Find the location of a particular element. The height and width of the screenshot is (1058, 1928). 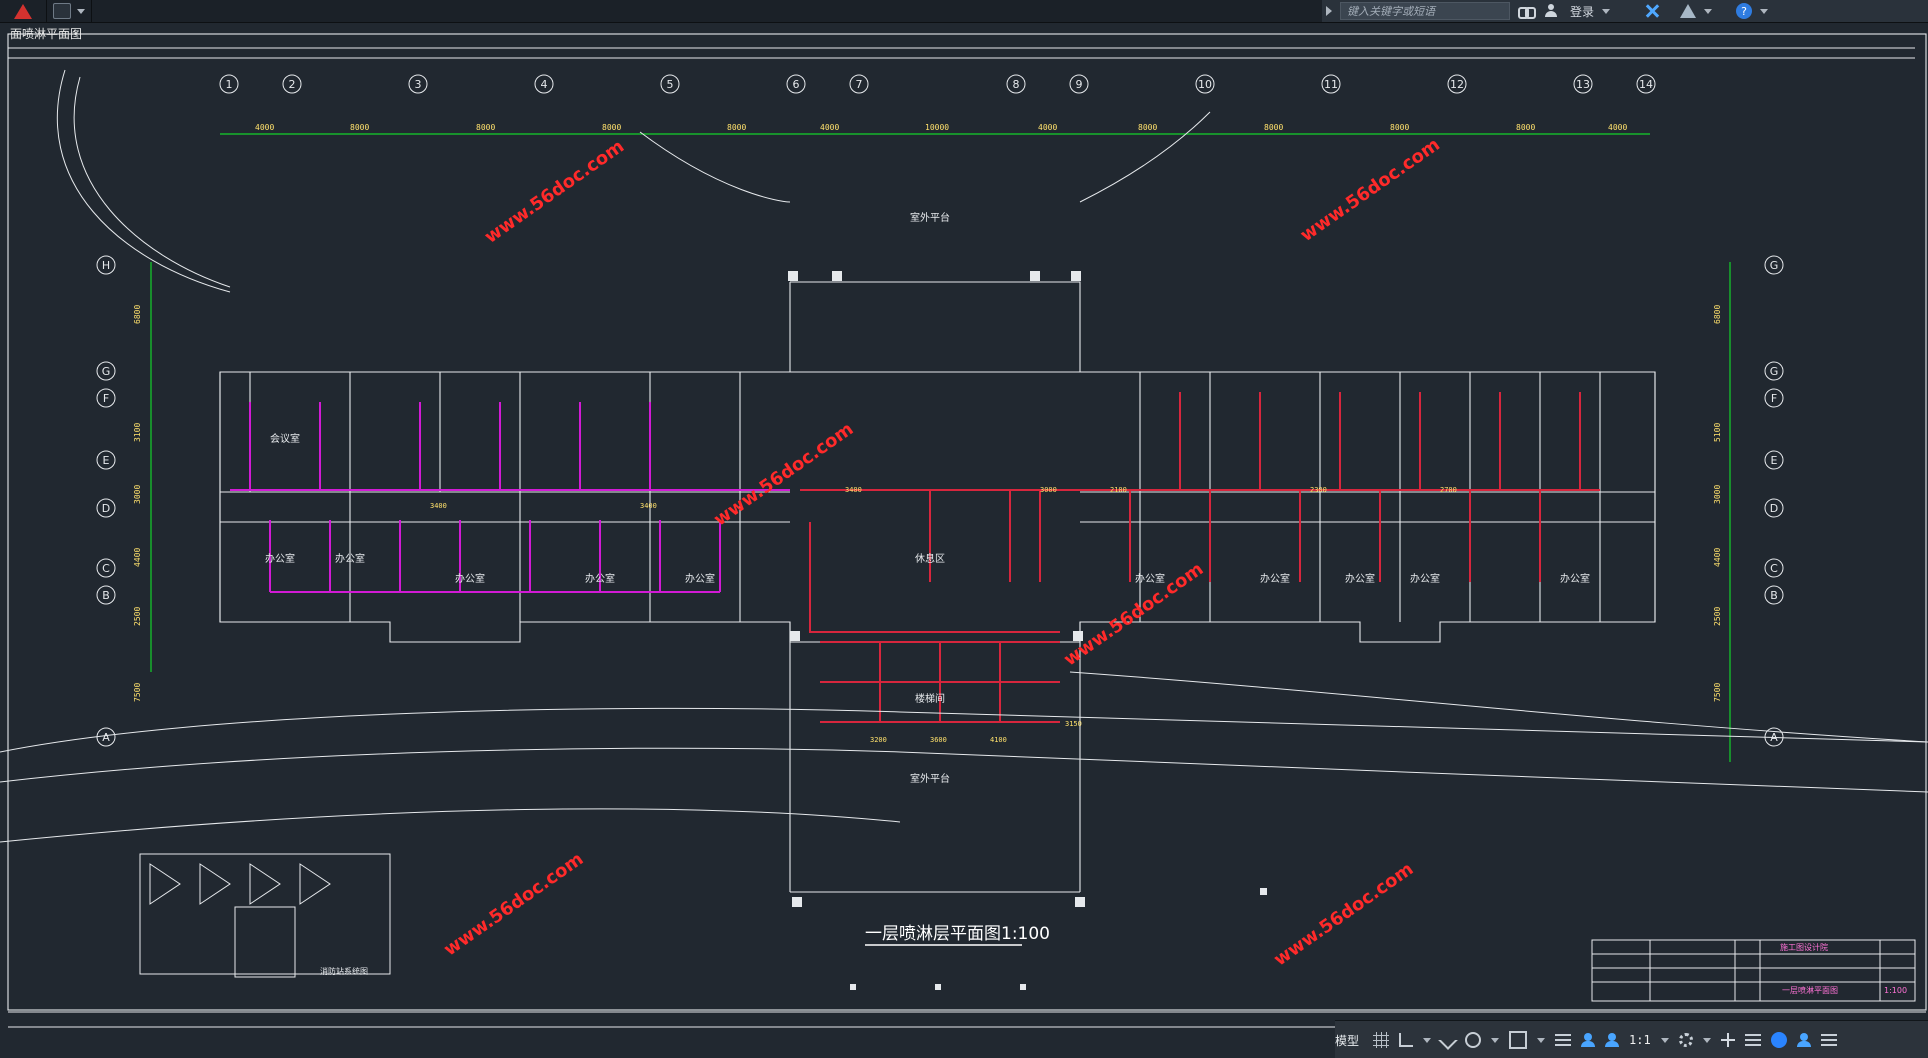

room-label-office-3: 办公室 is located at coordinates (470, 578).